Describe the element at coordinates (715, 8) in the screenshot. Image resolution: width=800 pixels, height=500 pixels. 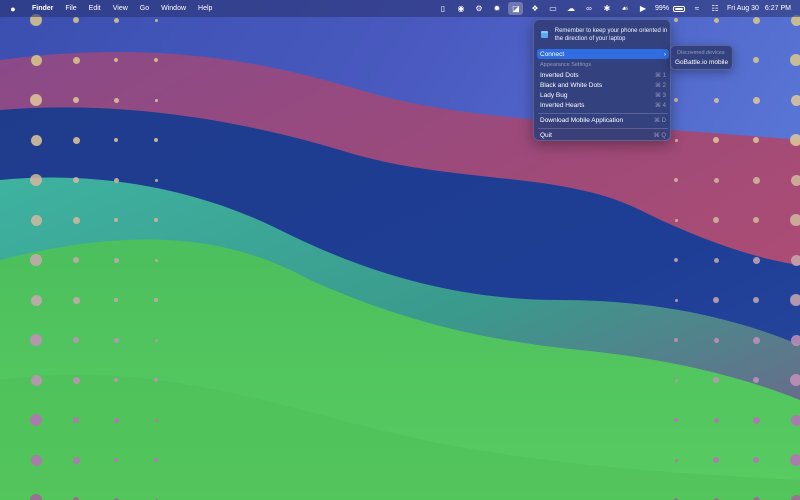
I see `control-center-icon: ☷` at that location.